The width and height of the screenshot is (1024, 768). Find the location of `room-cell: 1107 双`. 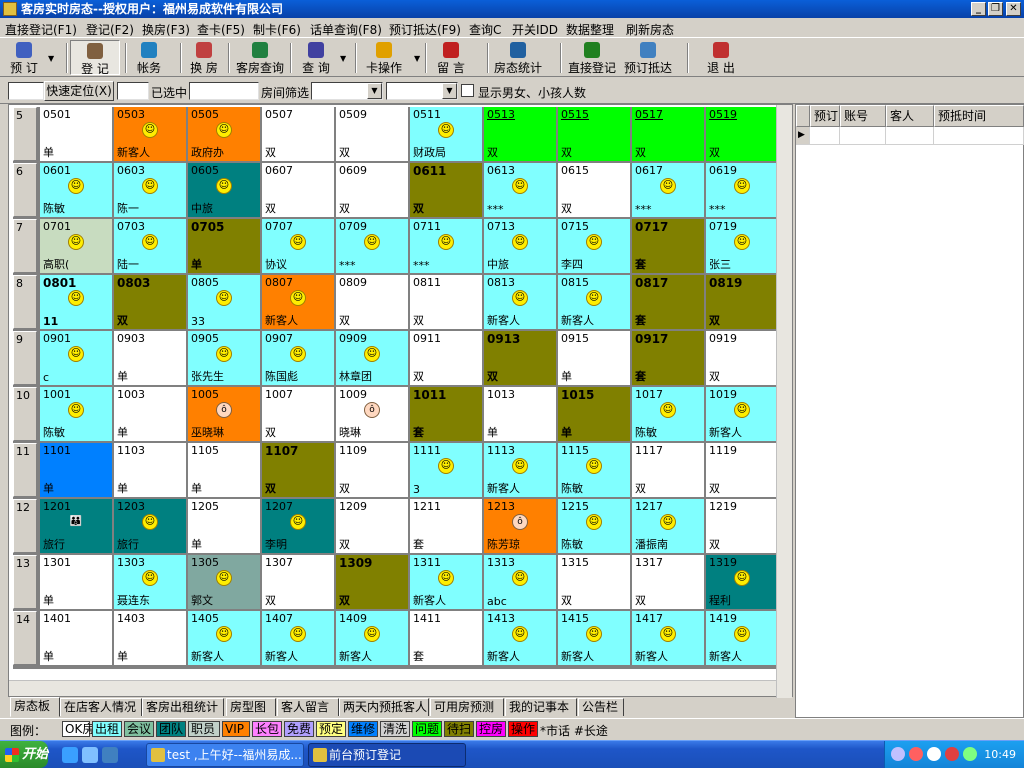

room-cell: 1107 双 is located at coordinates (298, 470).